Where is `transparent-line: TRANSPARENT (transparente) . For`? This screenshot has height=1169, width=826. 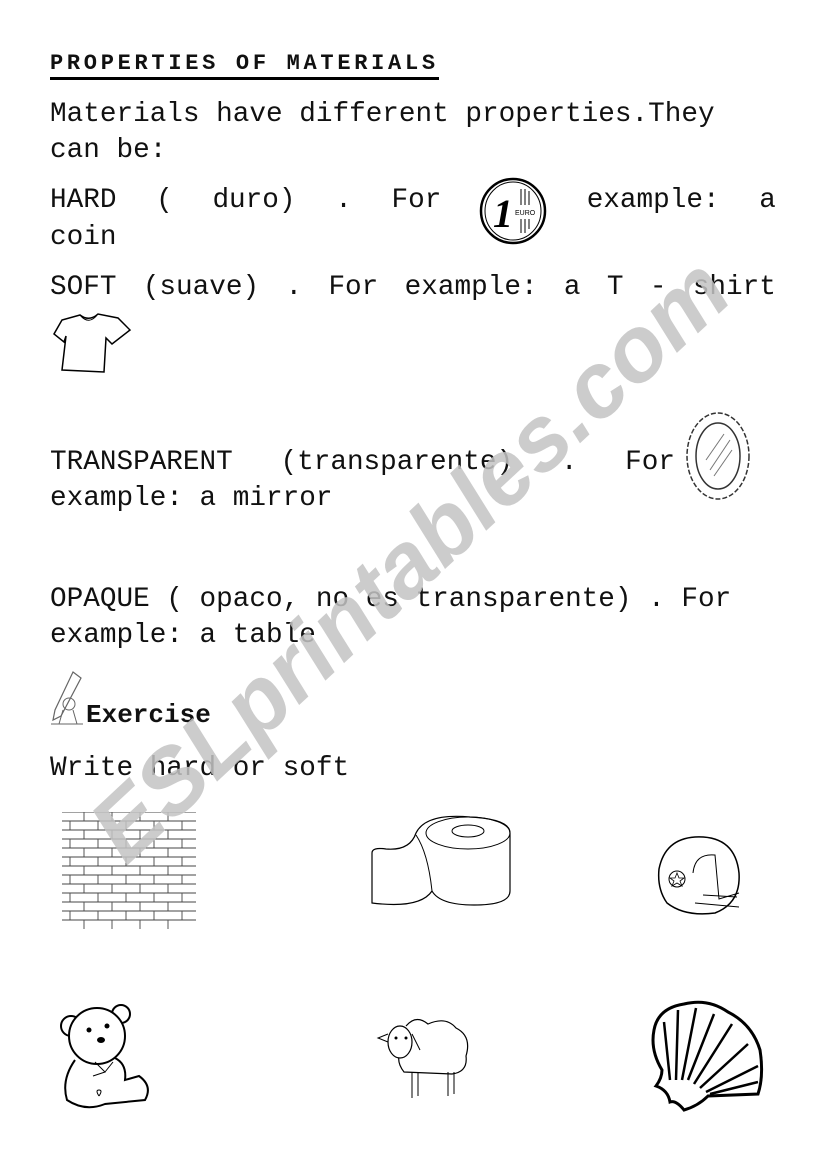 transparent-line: TRANSPARENT (transparente) . For is located at coordinates (362, 463).